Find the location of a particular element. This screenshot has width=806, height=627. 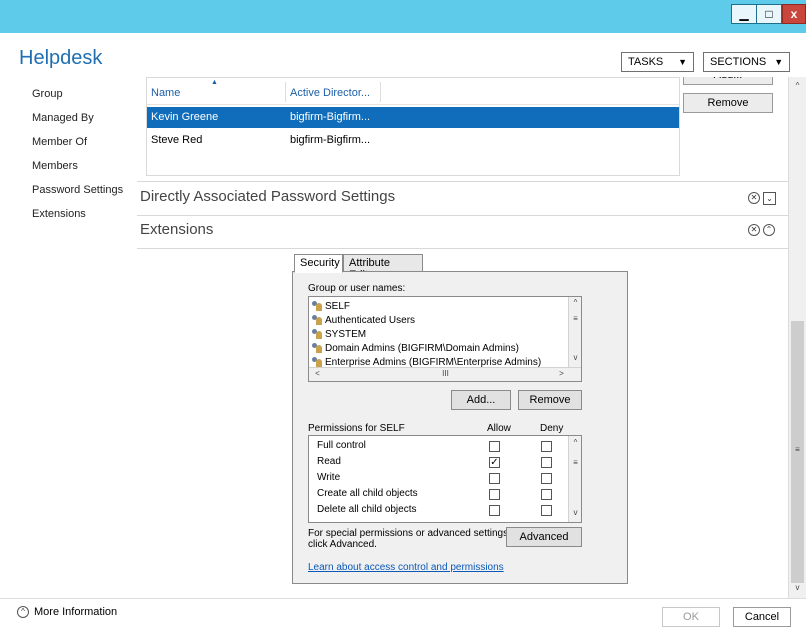

group-names-label: Group or user names: is located at coordinates (357, 288).